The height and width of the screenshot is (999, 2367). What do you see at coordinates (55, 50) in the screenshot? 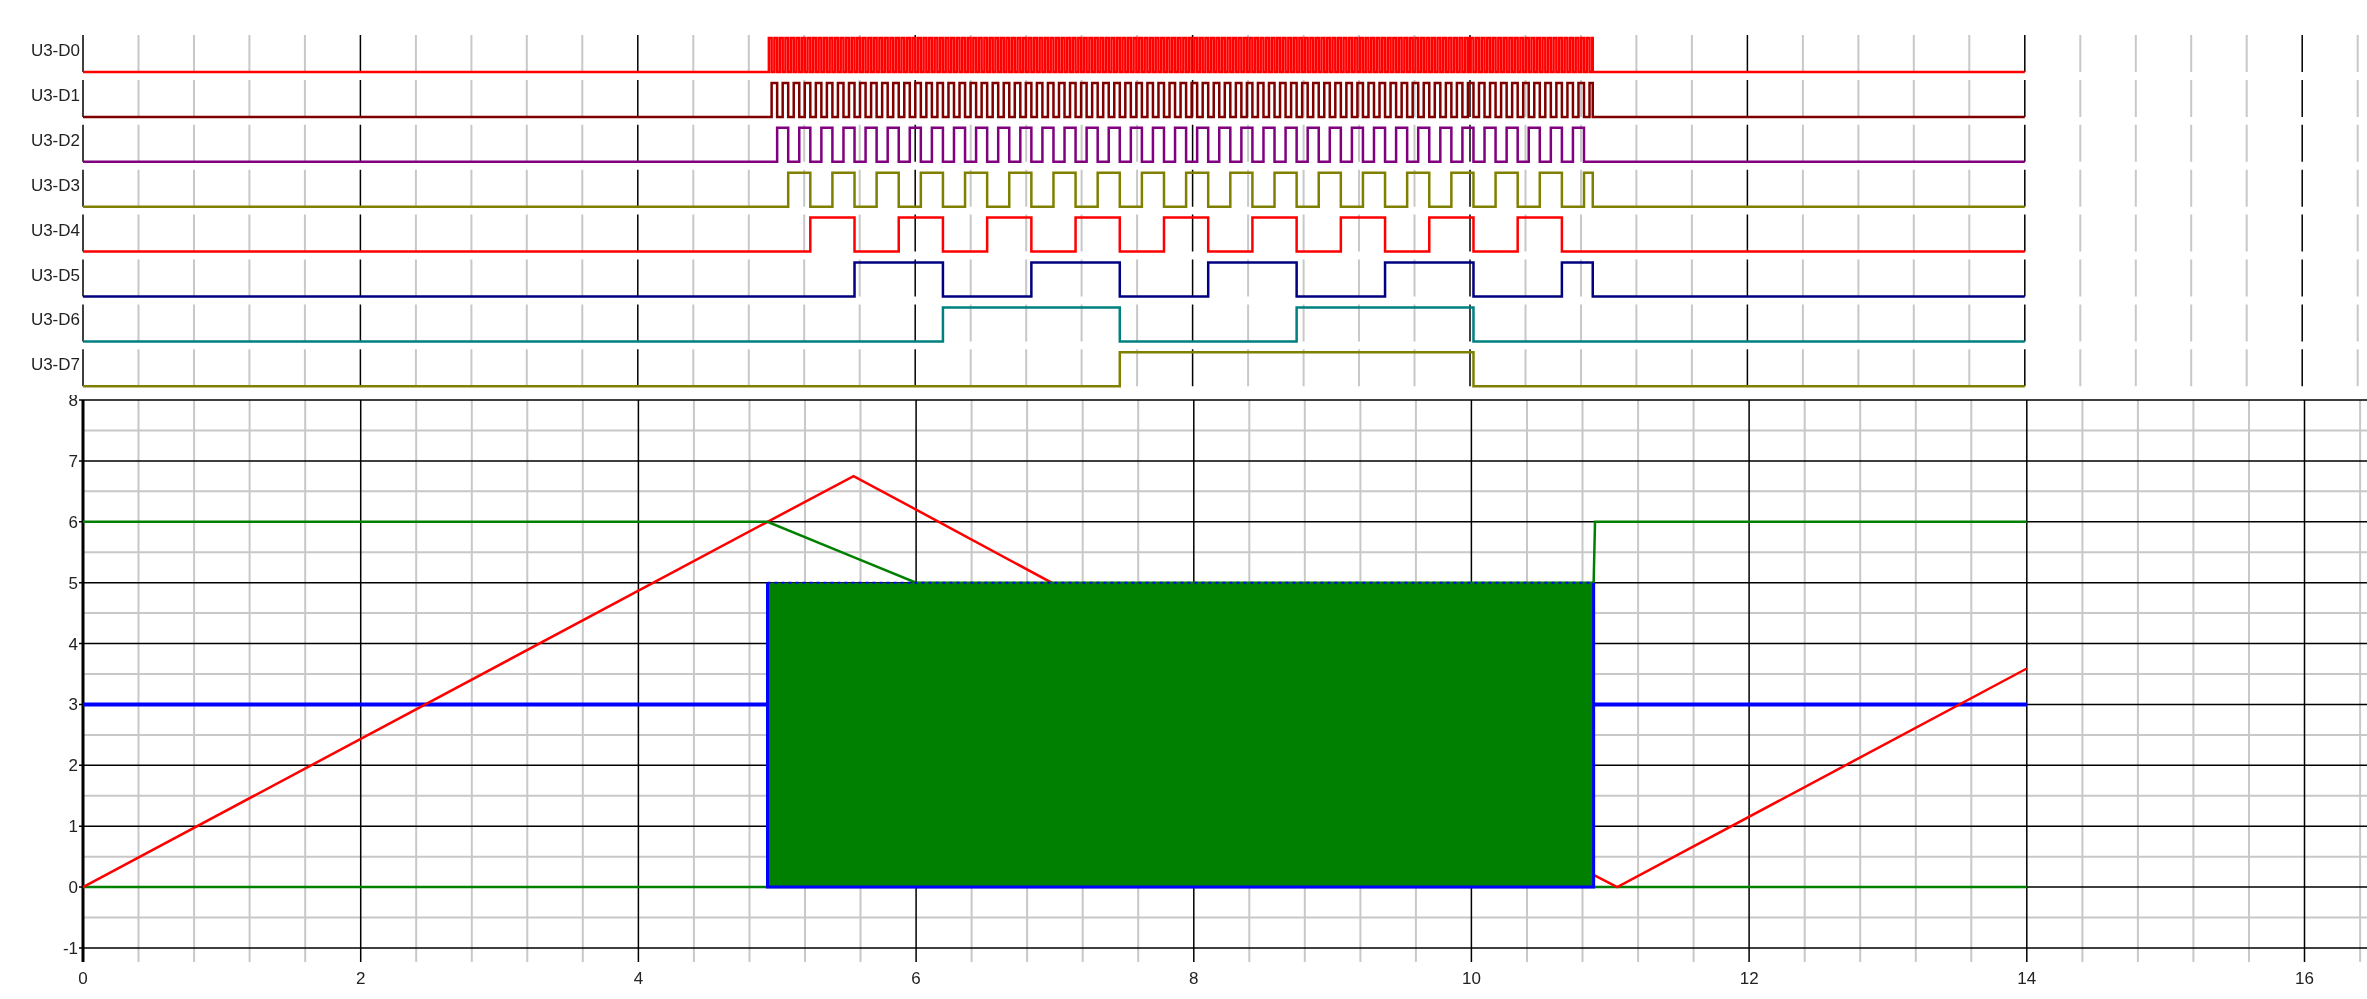
I see `trace-label: U3-D0` at bounding box center [55, 50].